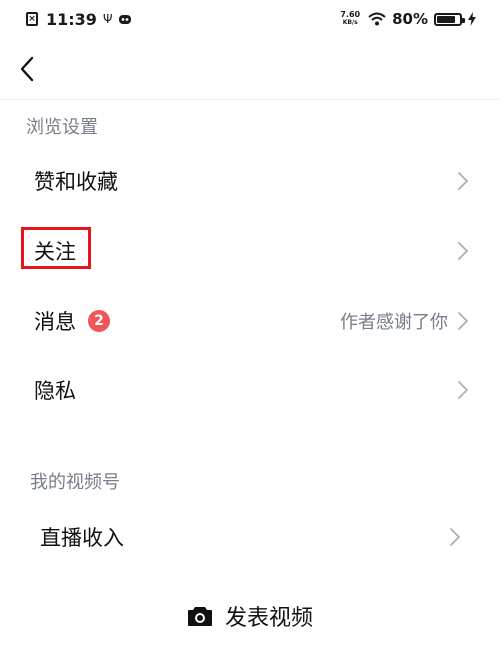  I want to click on row-likes: 赞和收藏, so click(250, 181).